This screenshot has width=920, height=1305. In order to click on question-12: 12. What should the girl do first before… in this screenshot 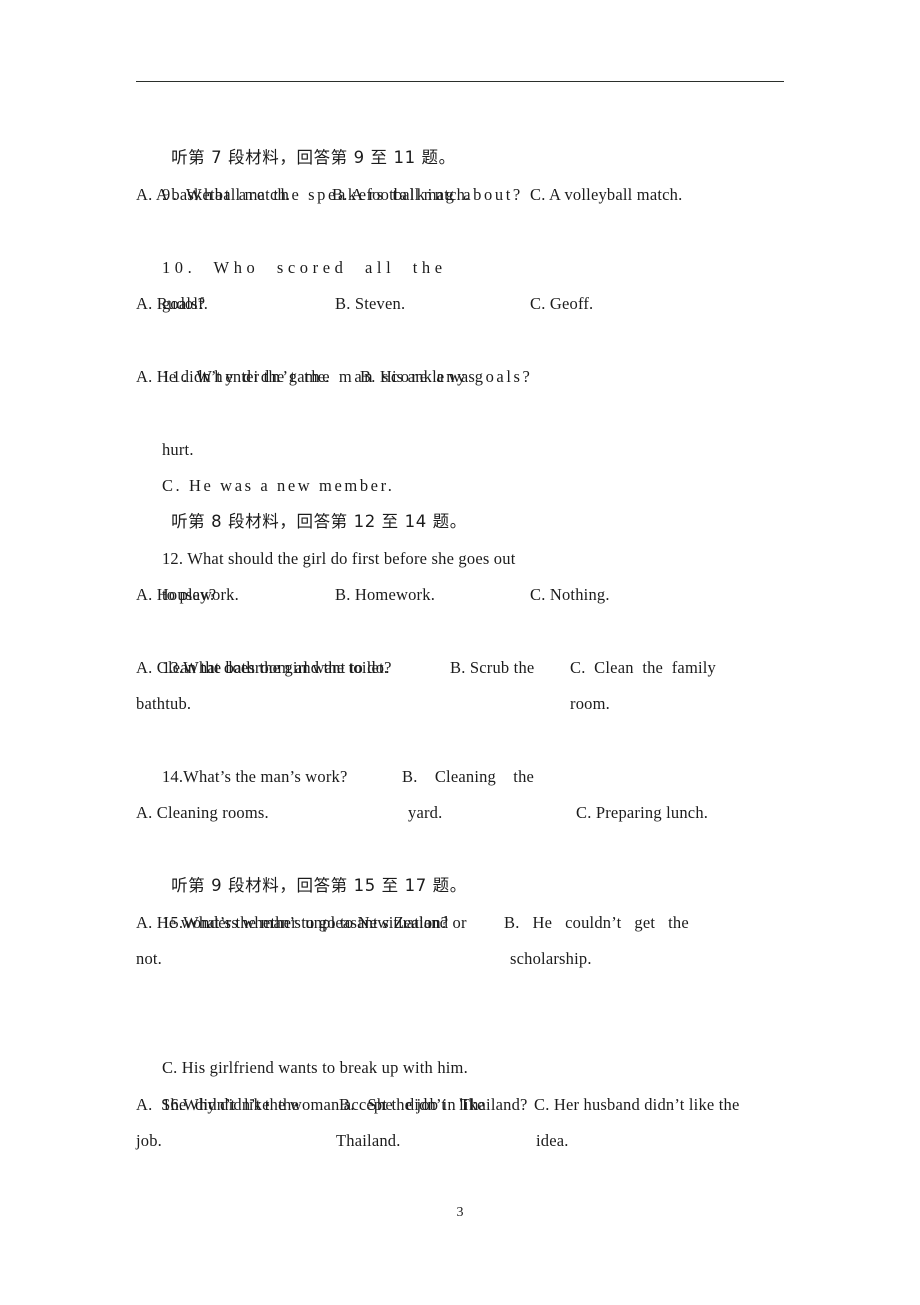, I will do `click(466, 536)`.